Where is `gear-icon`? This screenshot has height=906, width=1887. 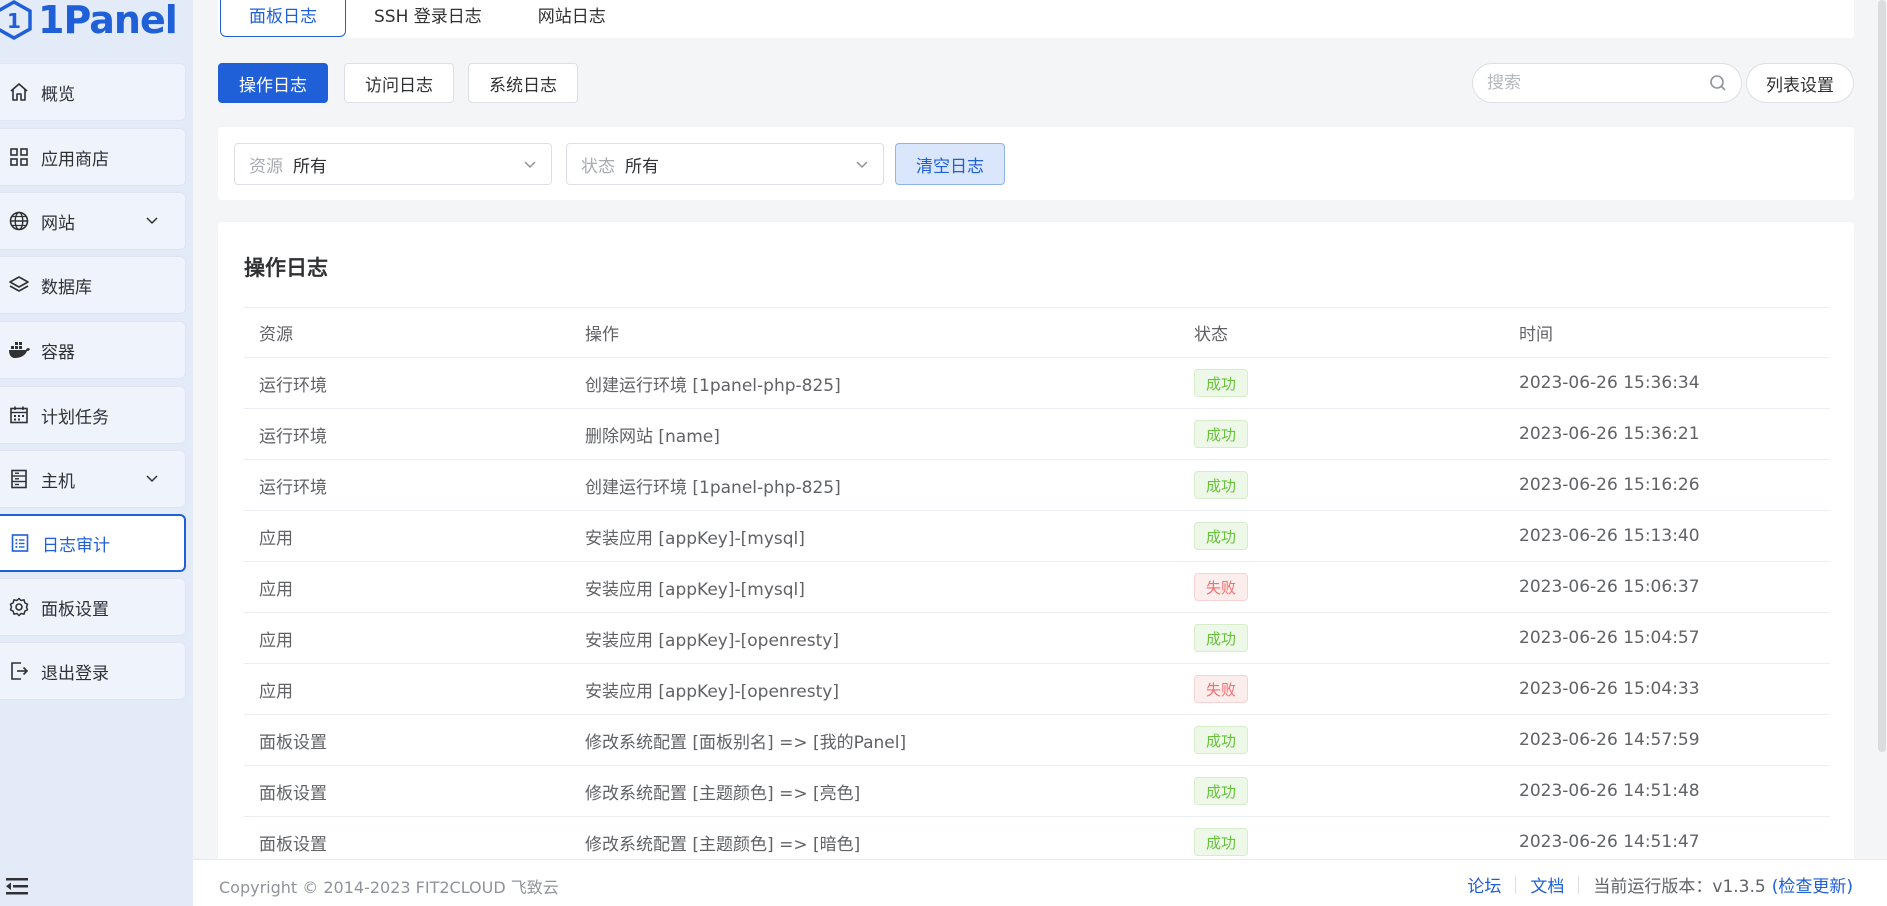
gear-icon is located at coordinates (19, 607).